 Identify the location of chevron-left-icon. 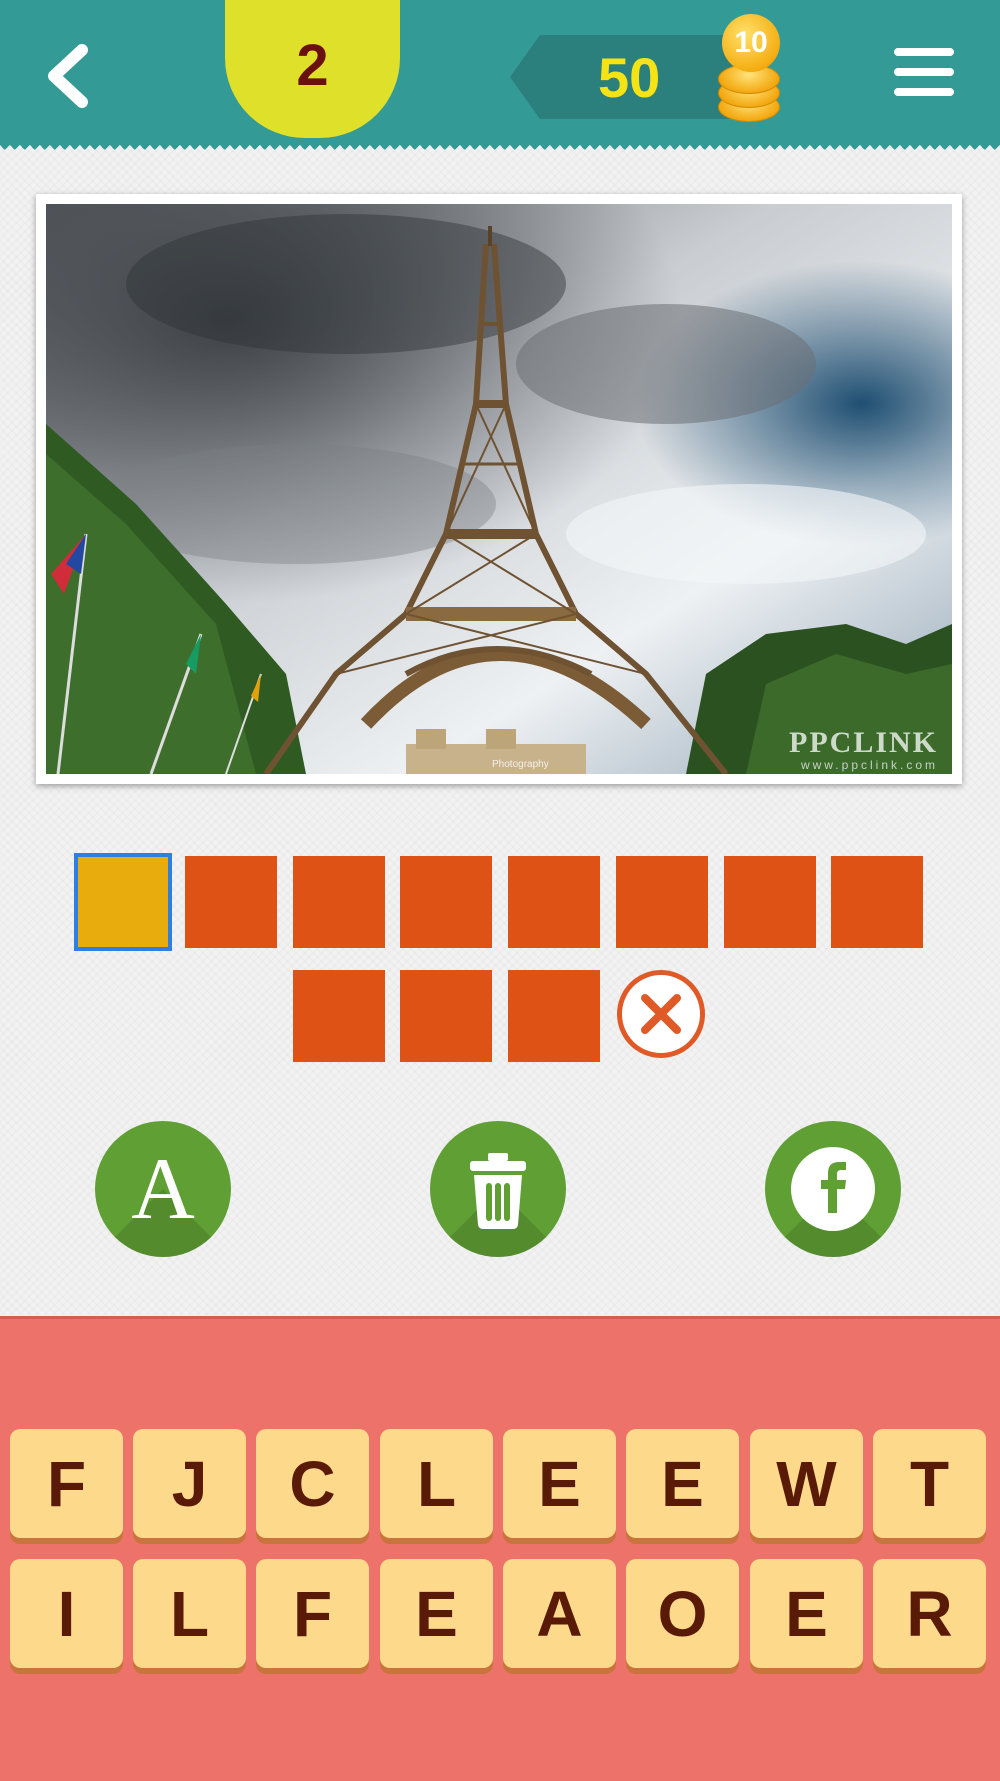
(68, 76).